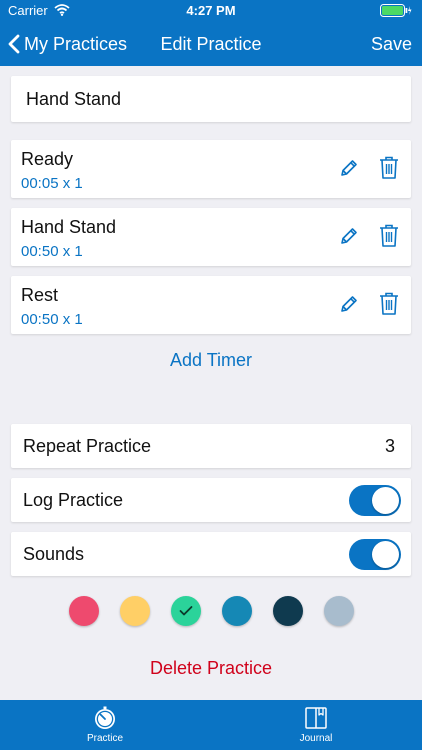 This screenshot has width=422, height=750. What do you see at coordinates (84, 611) in the screenshot?
I see `color-swatch-red` at bounding box center [84, 611].